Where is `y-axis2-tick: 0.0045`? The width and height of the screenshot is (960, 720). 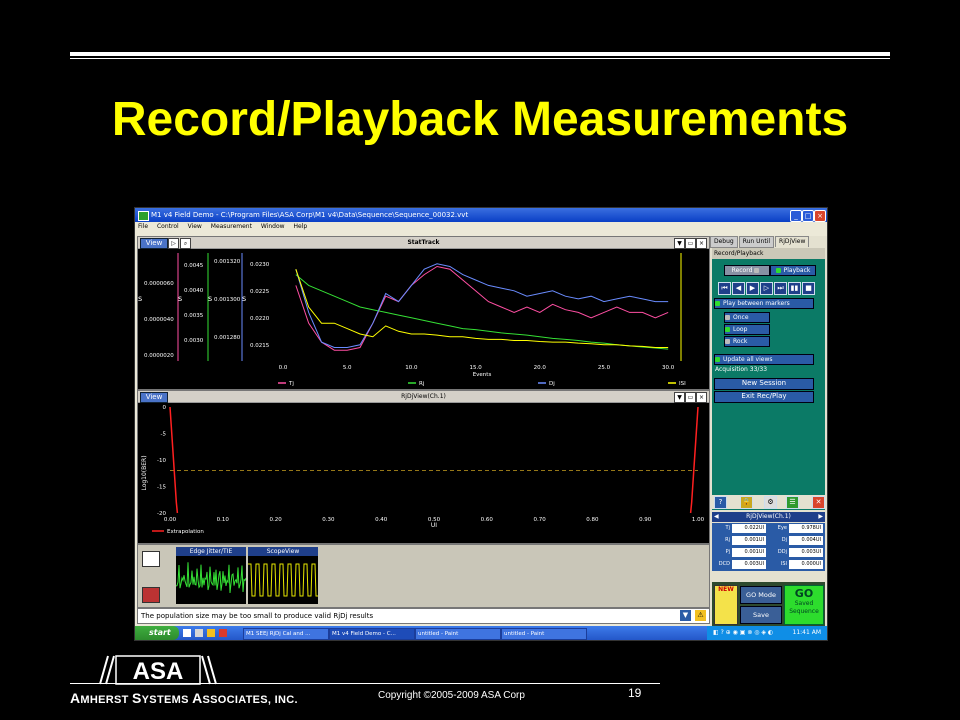 y-axis2-tick: 0.0045 is located at coordinates (194, 266).